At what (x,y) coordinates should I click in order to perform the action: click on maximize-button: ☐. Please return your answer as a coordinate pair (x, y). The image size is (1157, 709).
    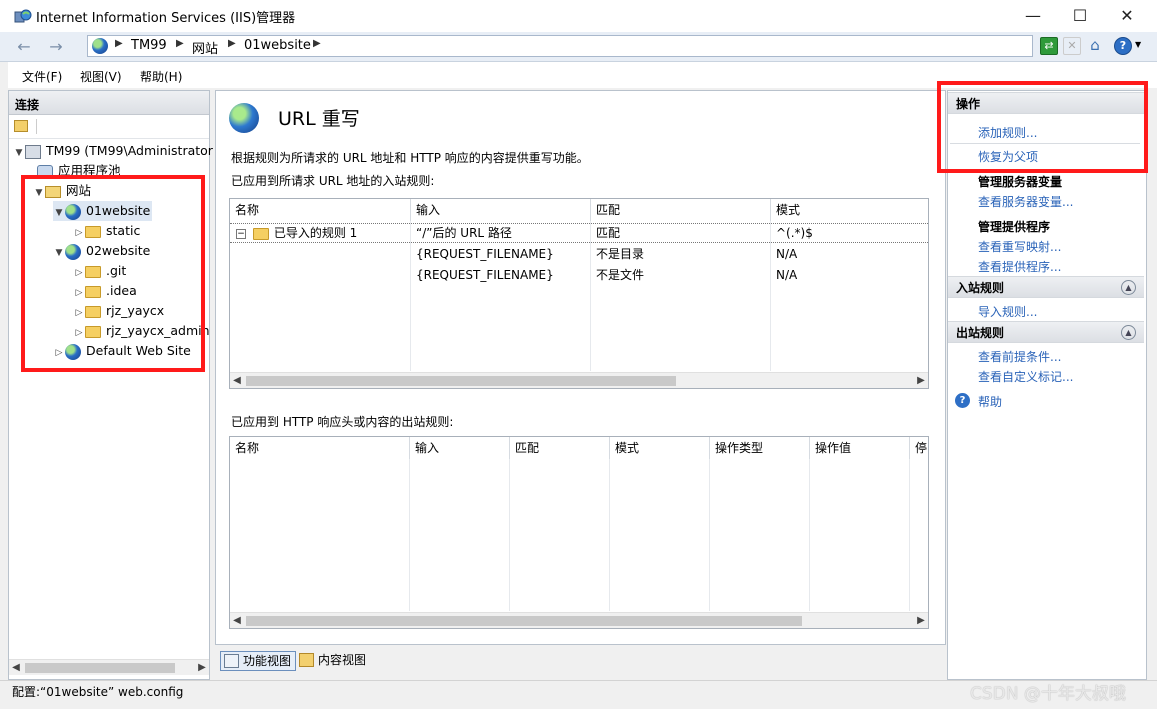
    Looking at the image, I should click on (1080, 16).